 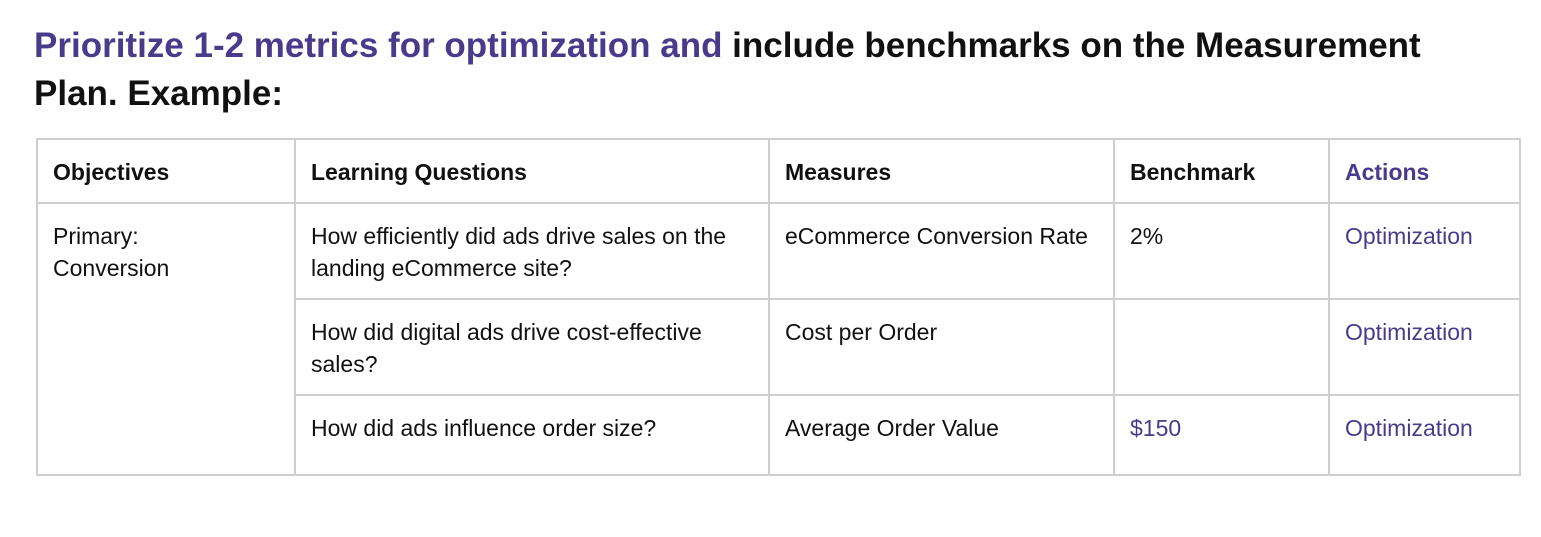 I want to click on benchmark: 2%, so click(x=1221, y=251).